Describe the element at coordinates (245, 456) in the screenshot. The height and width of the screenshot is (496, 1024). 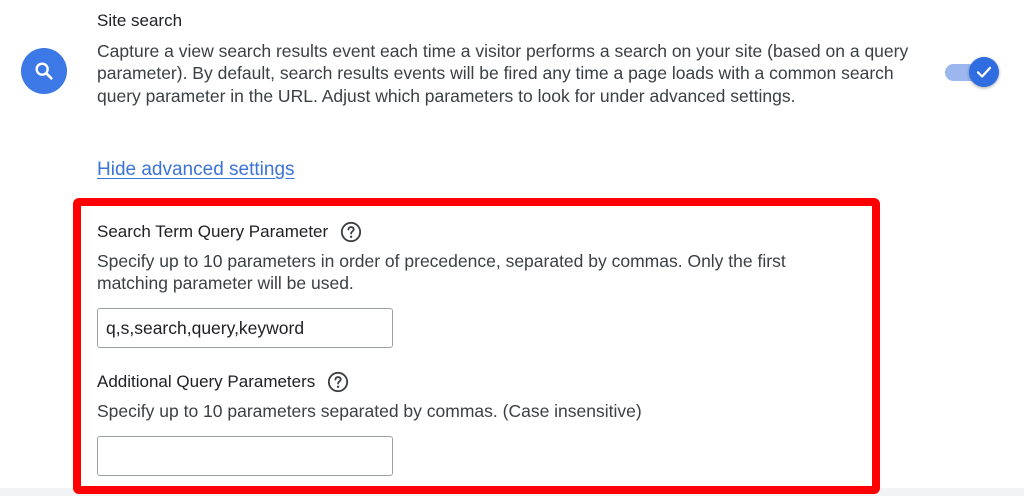
I see `additional-params-input` at that location.